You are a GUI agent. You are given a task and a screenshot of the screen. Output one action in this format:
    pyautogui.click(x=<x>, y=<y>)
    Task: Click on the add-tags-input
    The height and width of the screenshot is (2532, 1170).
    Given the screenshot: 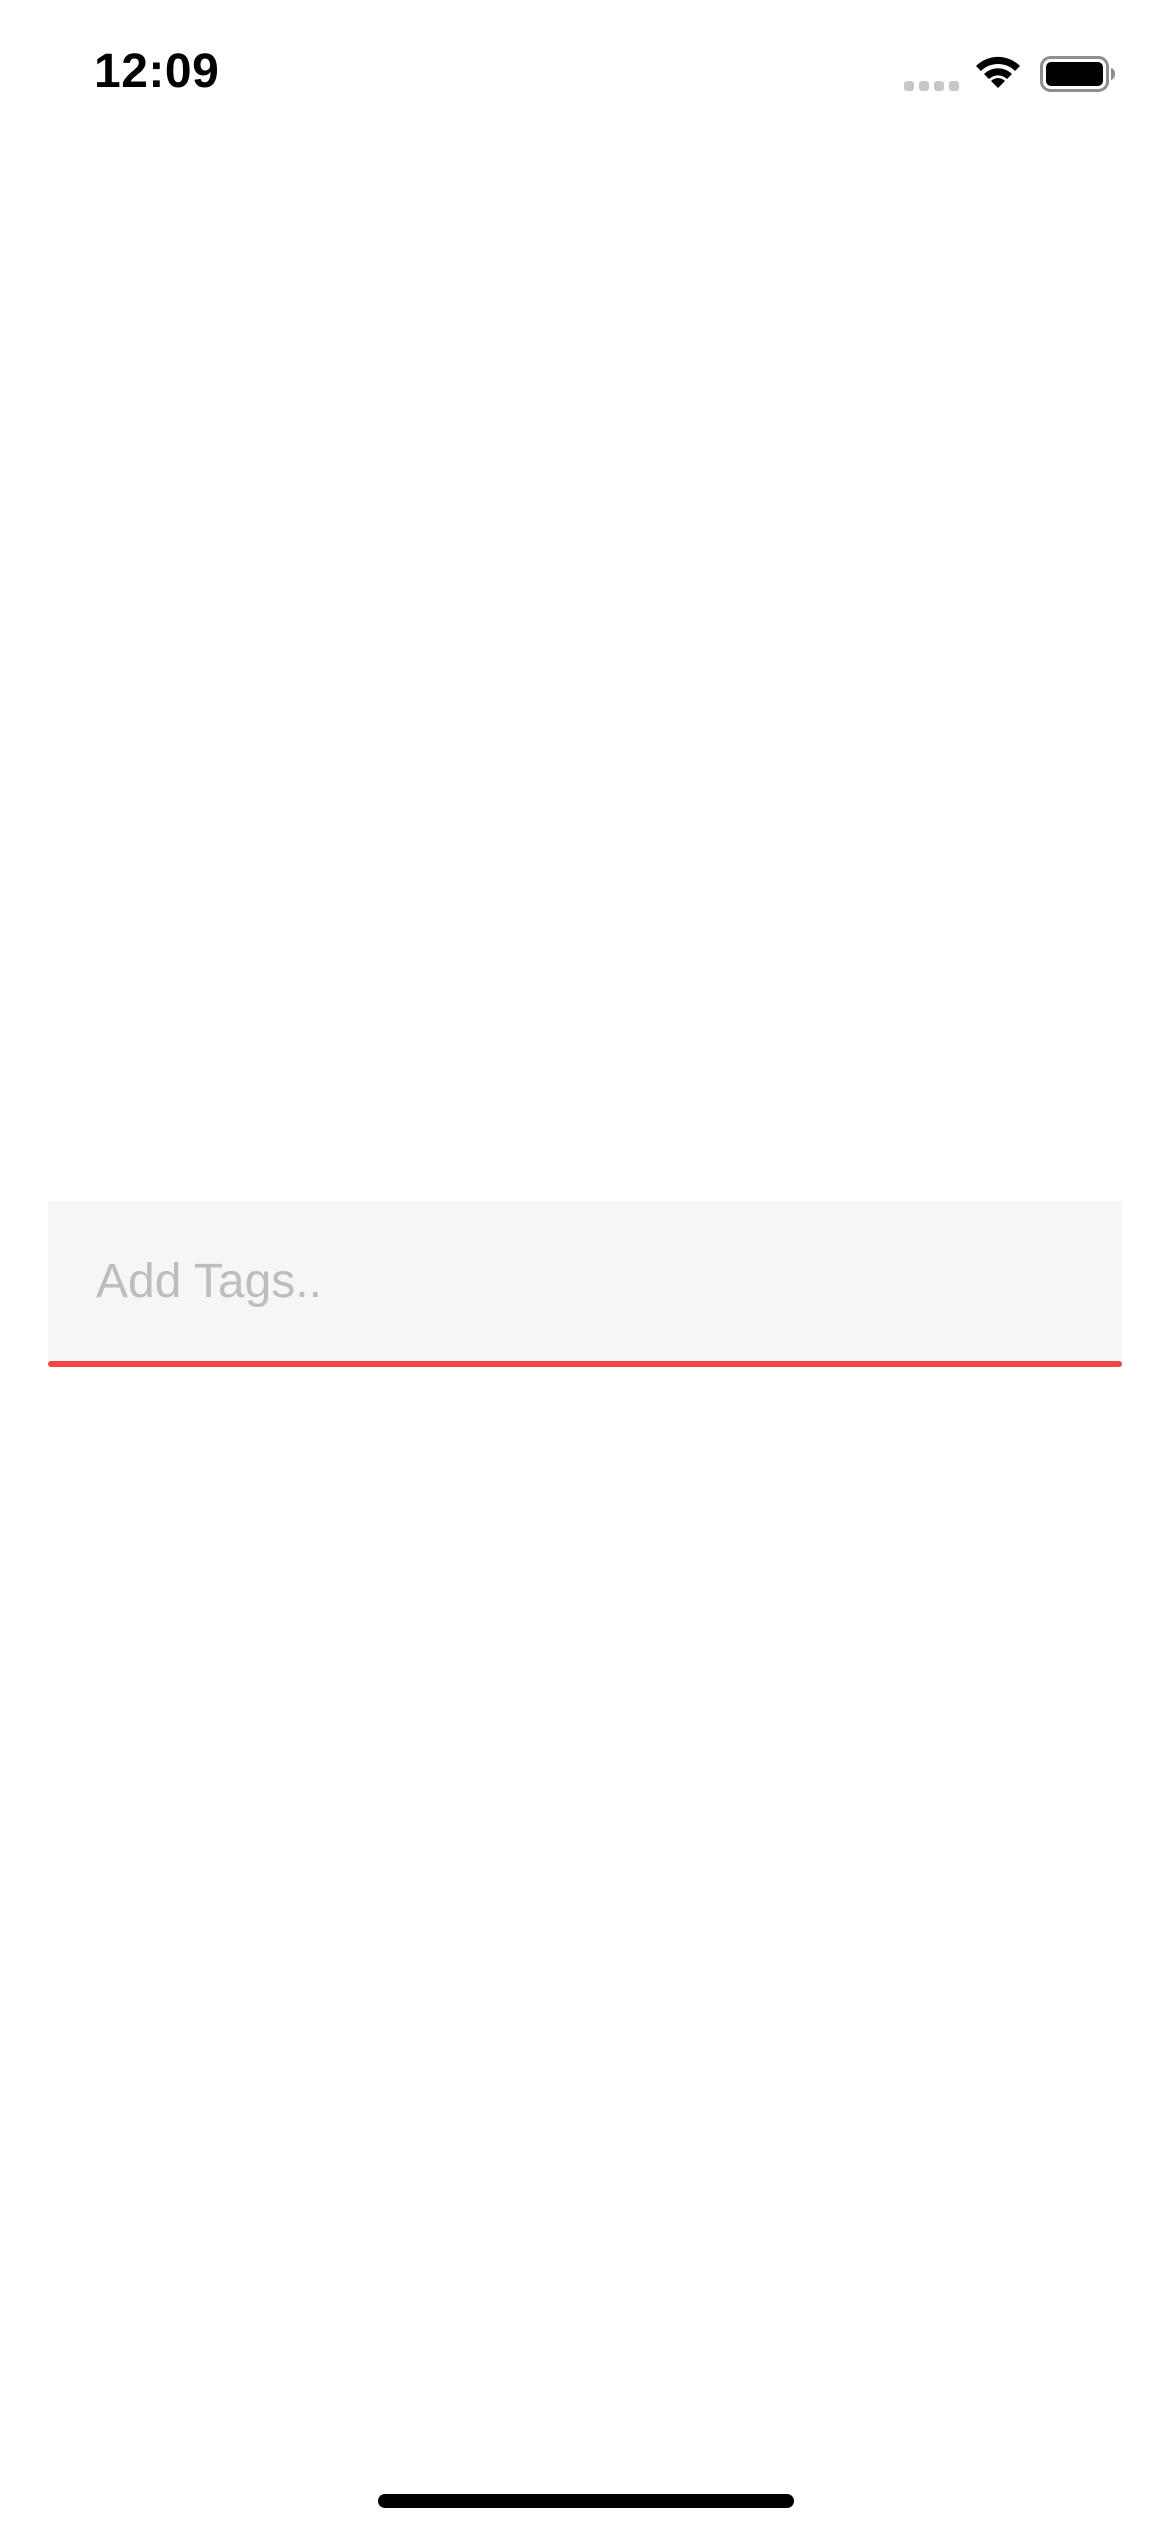 What is the action you would take?
    pyautogui.click(x=585, y=1281)
    